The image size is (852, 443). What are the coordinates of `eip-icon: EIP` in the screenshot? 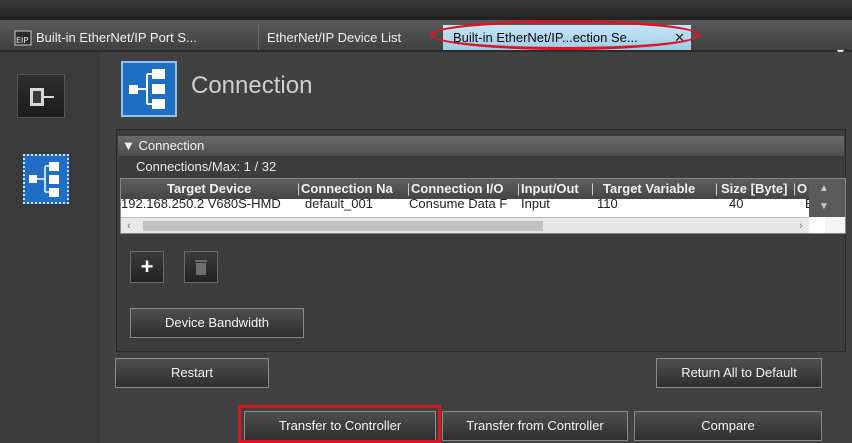 It's located at (23, 38).